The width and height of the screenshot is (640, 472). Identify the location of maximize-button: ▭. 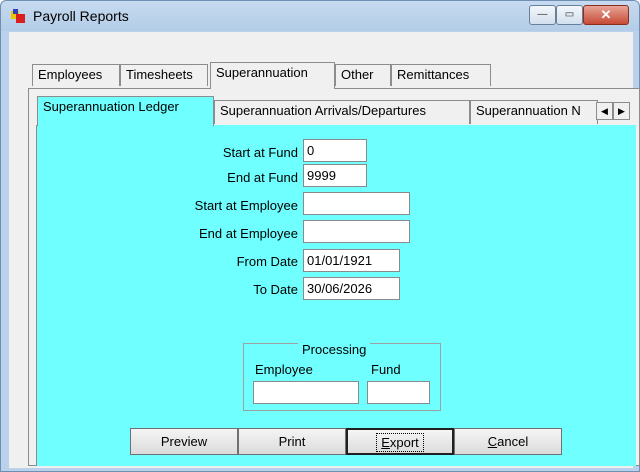
(569, 15).